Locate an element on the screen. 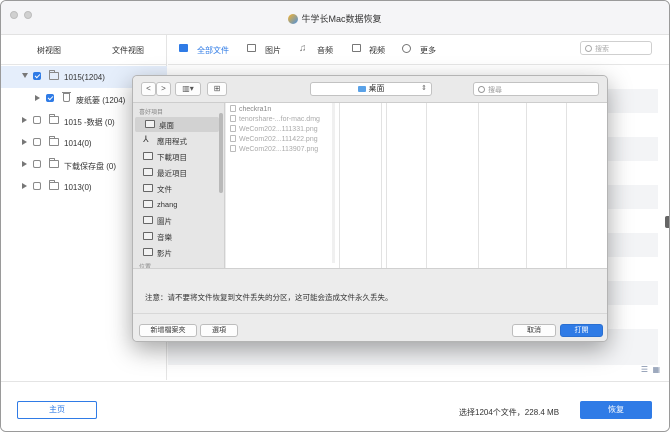  tree-item-label: 1015 -数据 (0) is located at coordinates (89, 122).